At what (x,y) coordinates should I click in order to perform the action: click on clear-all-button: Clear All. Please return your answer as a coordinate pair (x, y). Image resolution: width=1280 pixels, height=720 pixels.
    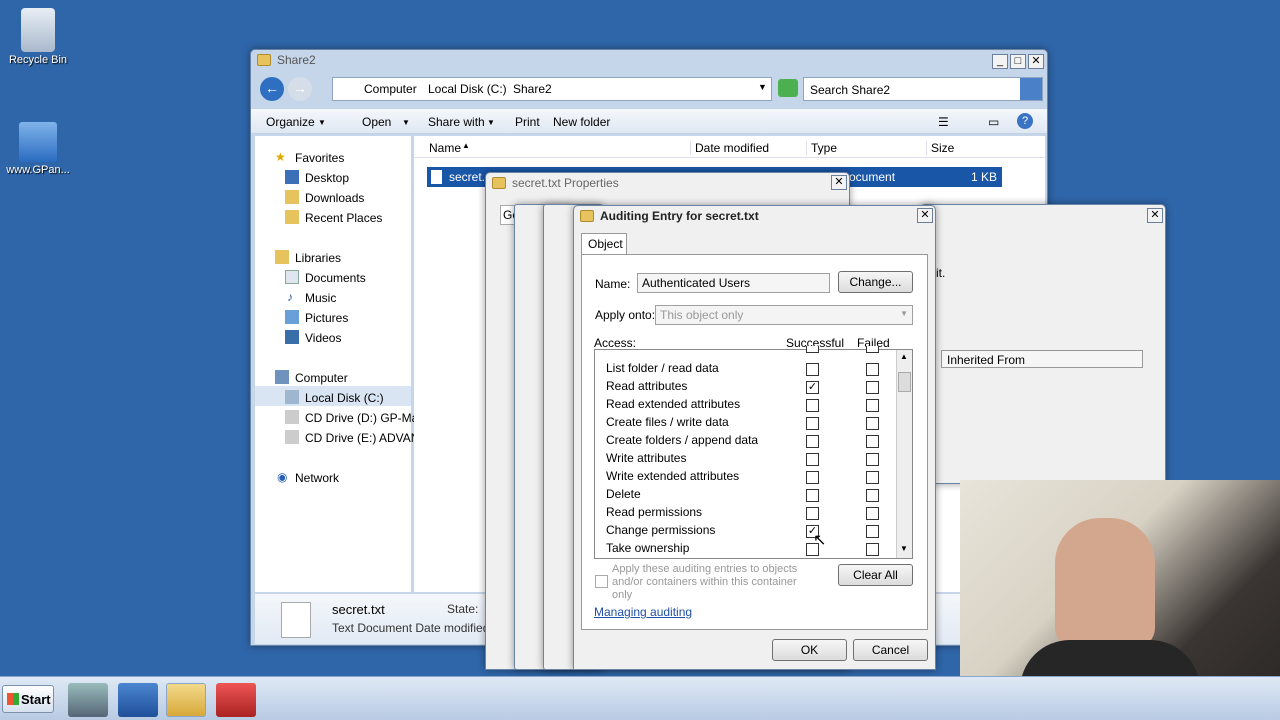
    Looking at the image, I should click on (875, 575).